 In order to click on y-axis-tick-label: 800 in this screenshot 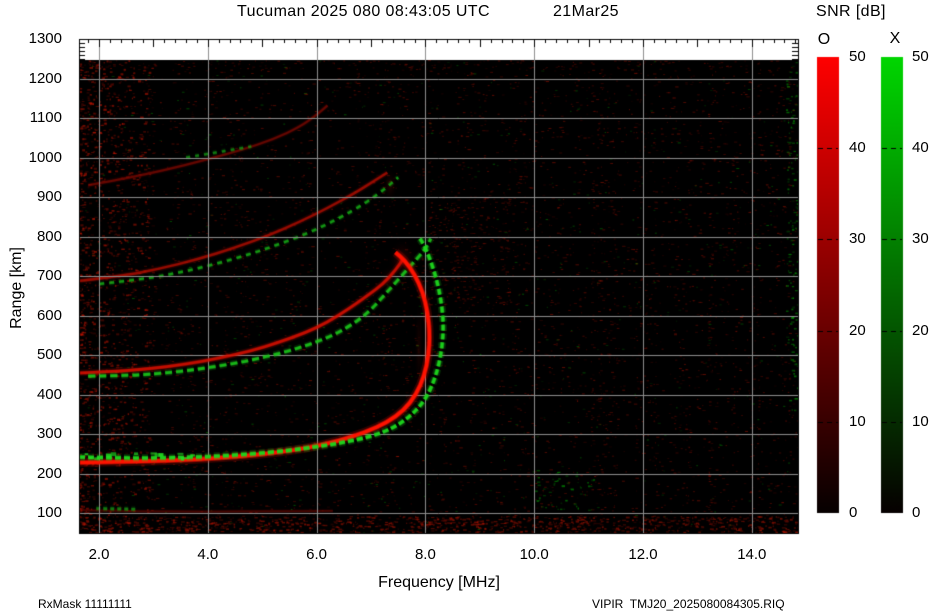, I will do `click(49, 236)`.